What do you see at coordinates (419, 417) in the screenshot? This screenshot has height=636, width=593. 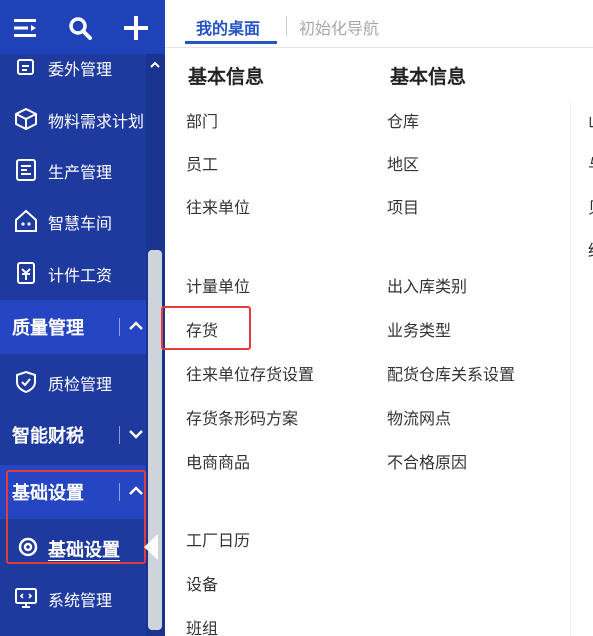 I see `menu-item-logistics-point: 物流网点` at bounding box center [419, 417].